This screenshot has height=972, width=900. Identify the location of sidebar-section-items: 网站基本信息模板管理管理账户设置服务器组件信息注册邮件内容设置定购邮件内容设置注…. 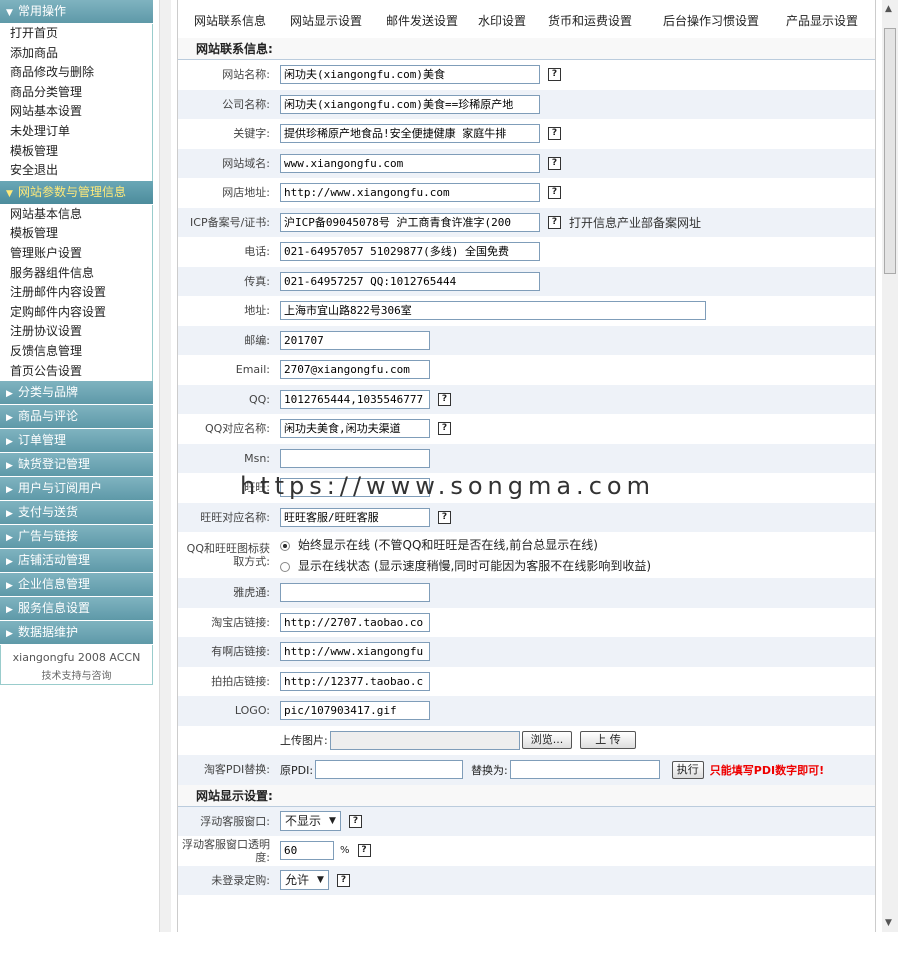
(76, 293).